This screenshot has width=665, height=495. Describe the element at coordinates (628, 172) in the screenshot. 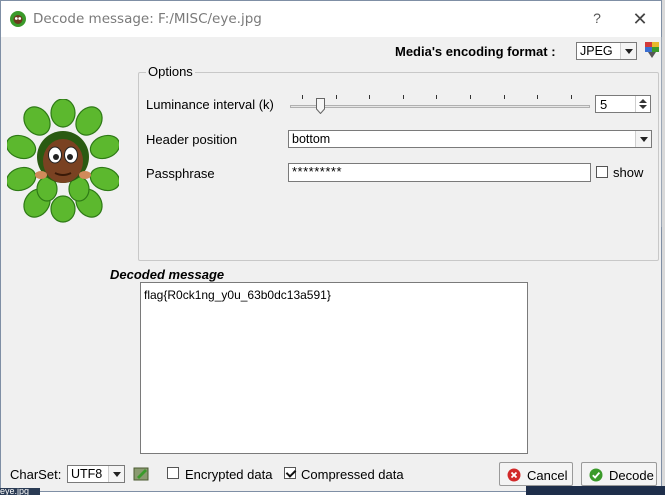

I see `show-passphrase-label: show` at that location.